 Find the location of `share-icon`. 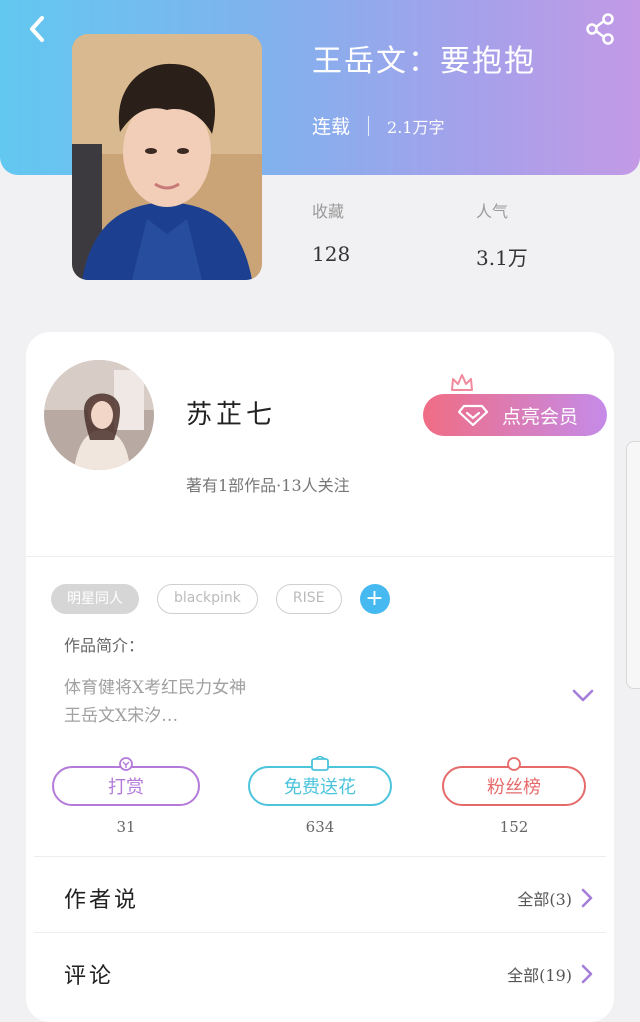

share-icon is located at coordinates (600, 29).